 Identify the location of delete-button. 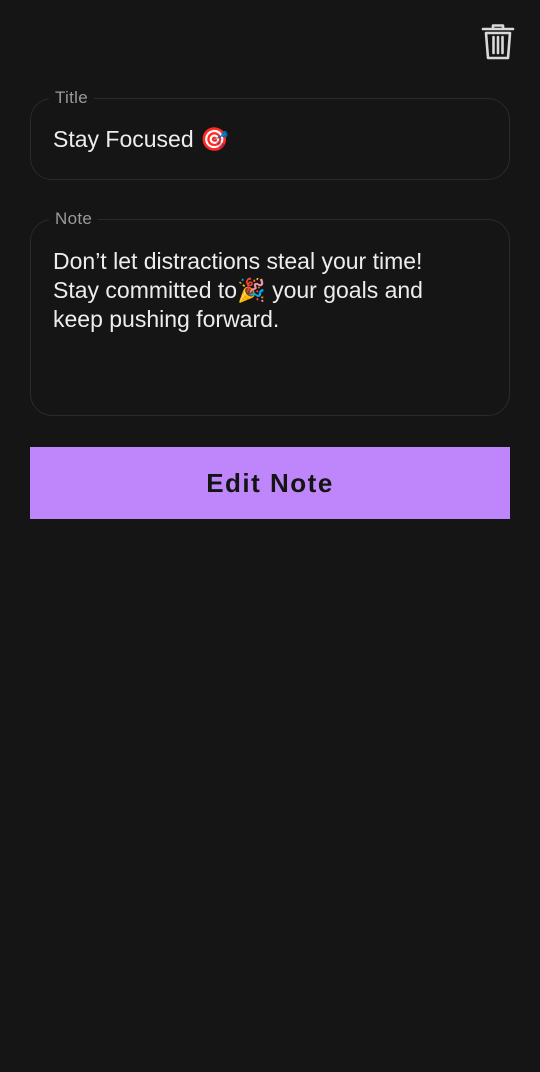
(498, 42).